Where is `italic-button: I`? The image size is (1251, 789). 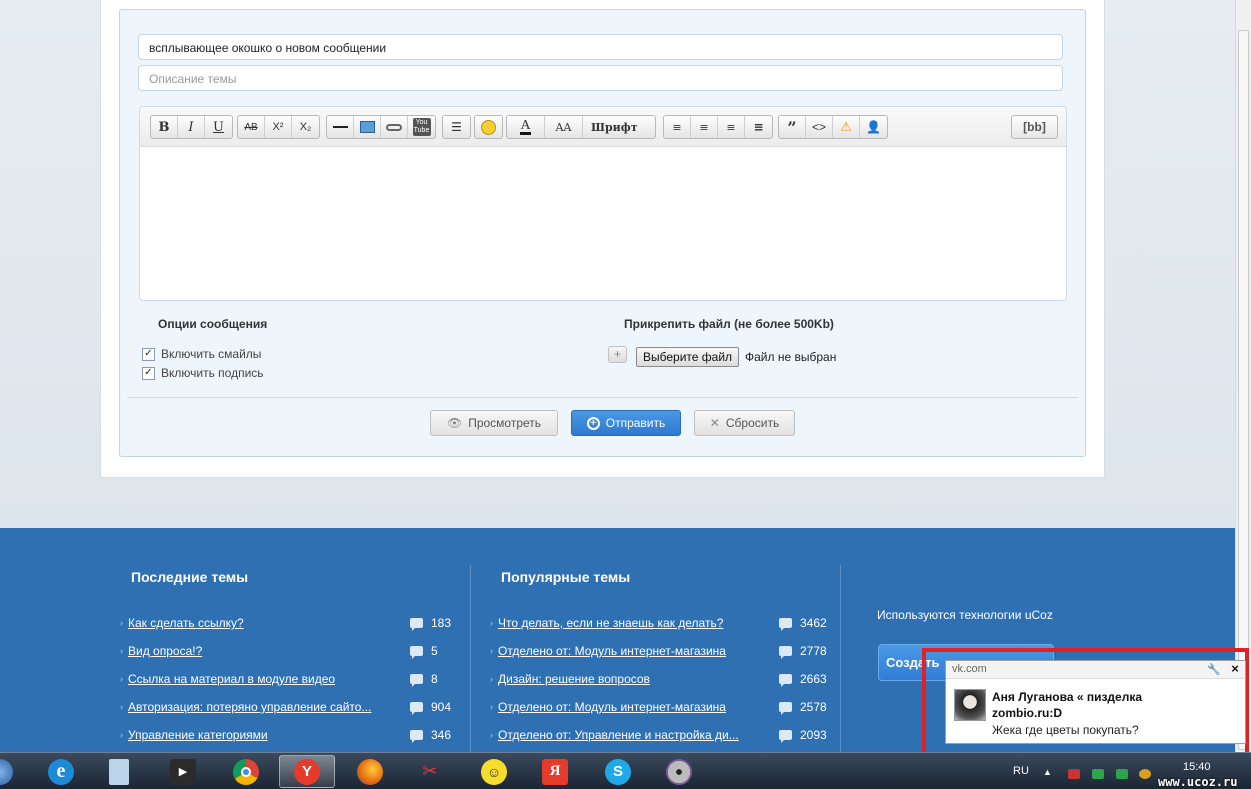 italic-button: I is located at coordinates (191, 127).